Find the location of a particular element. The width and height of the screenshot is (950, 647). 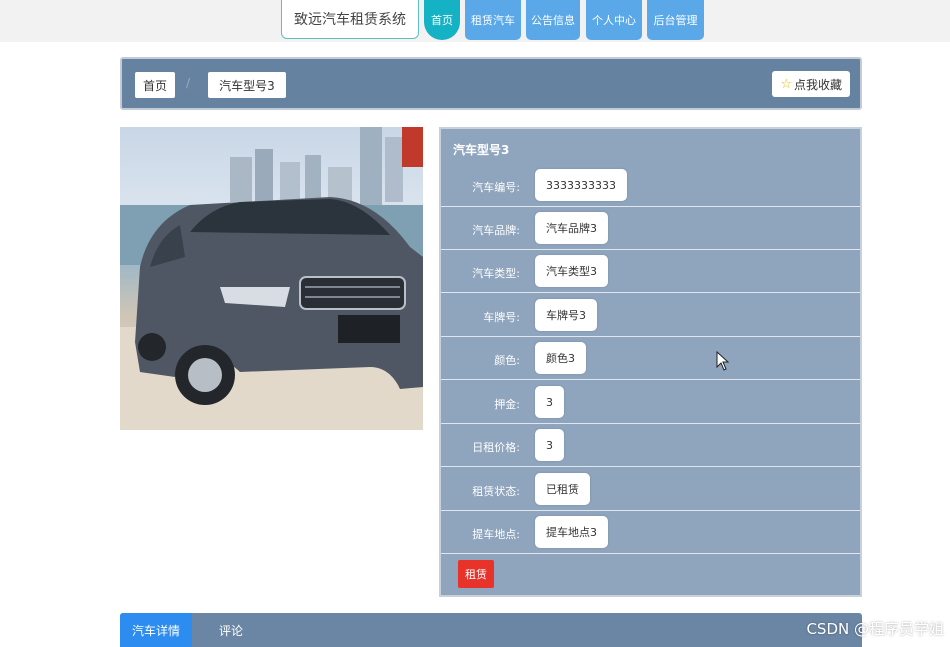

detail-row-deposit: 押金: 3 is located at coordinates (650, 402).